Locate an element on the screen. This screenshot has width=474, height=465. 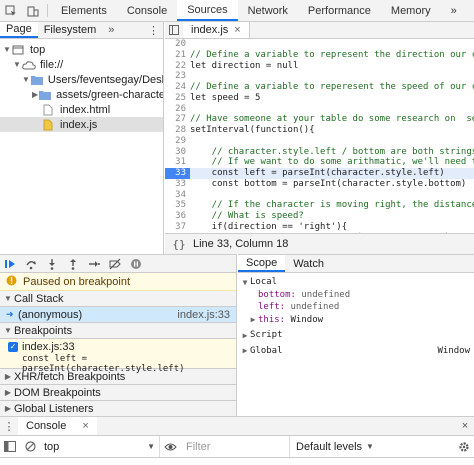
code-line: 37 if(direction == 'right'){ is located at coordinates (319, 227).